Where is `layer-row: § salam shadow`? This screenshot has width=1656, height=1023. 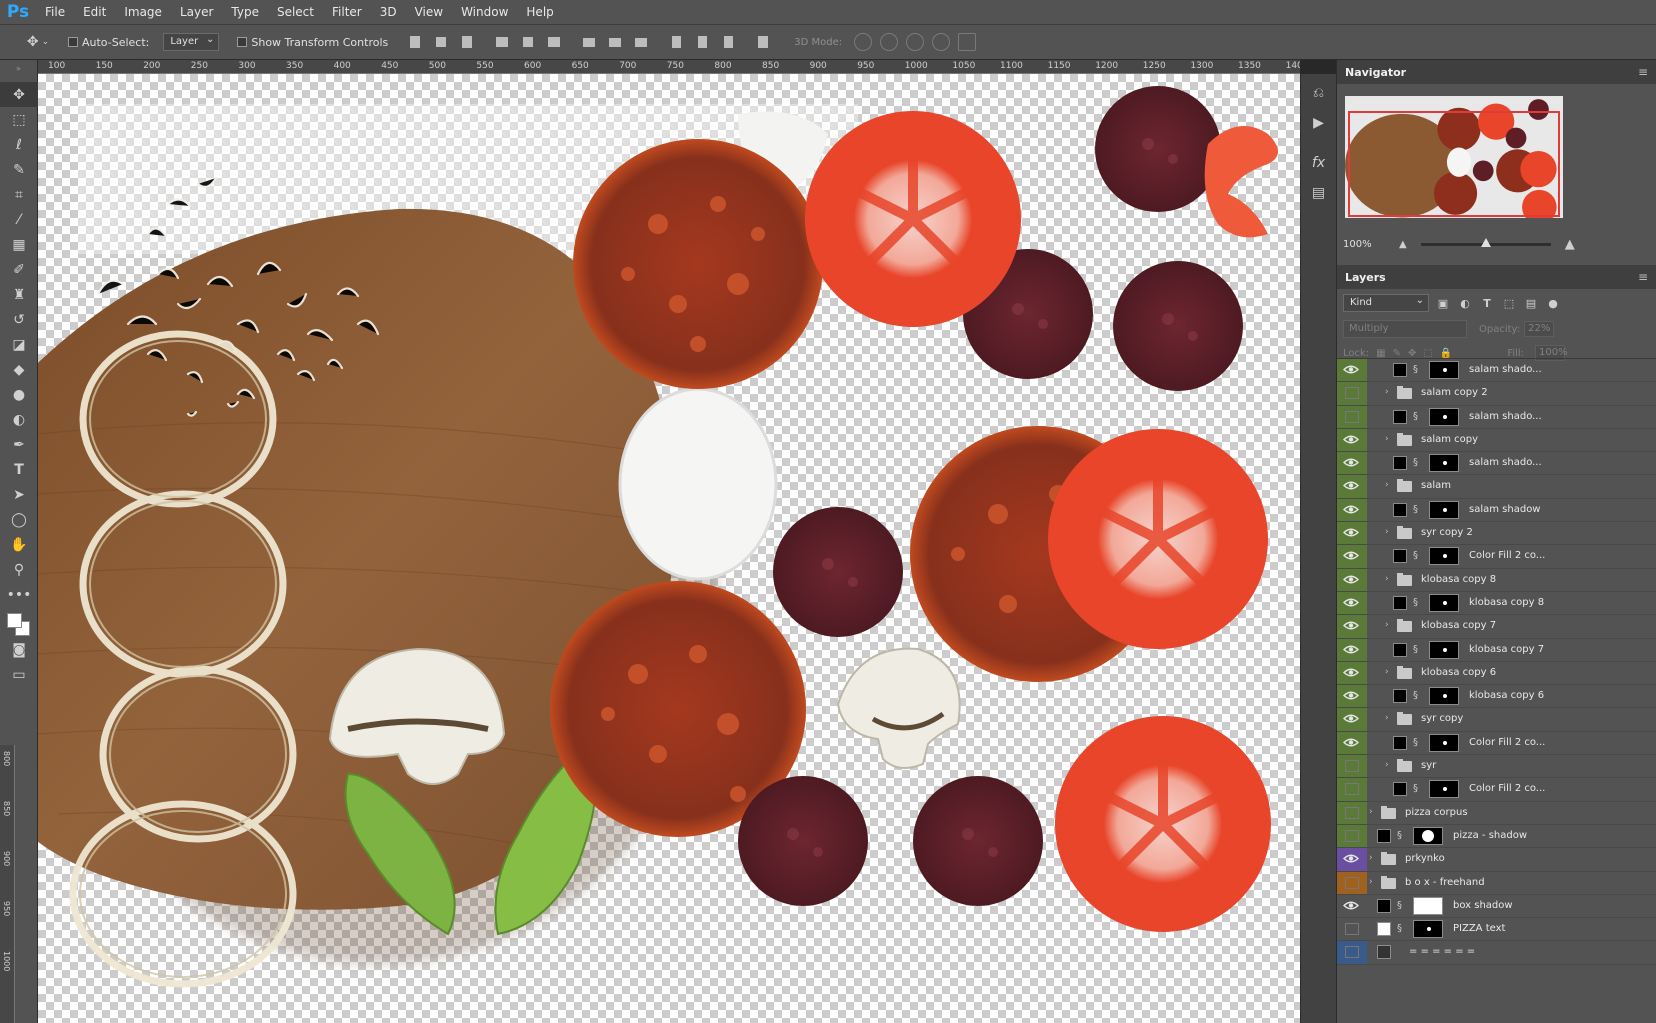 layer-row: § salam shadow is located at coordinates (1496, 510).